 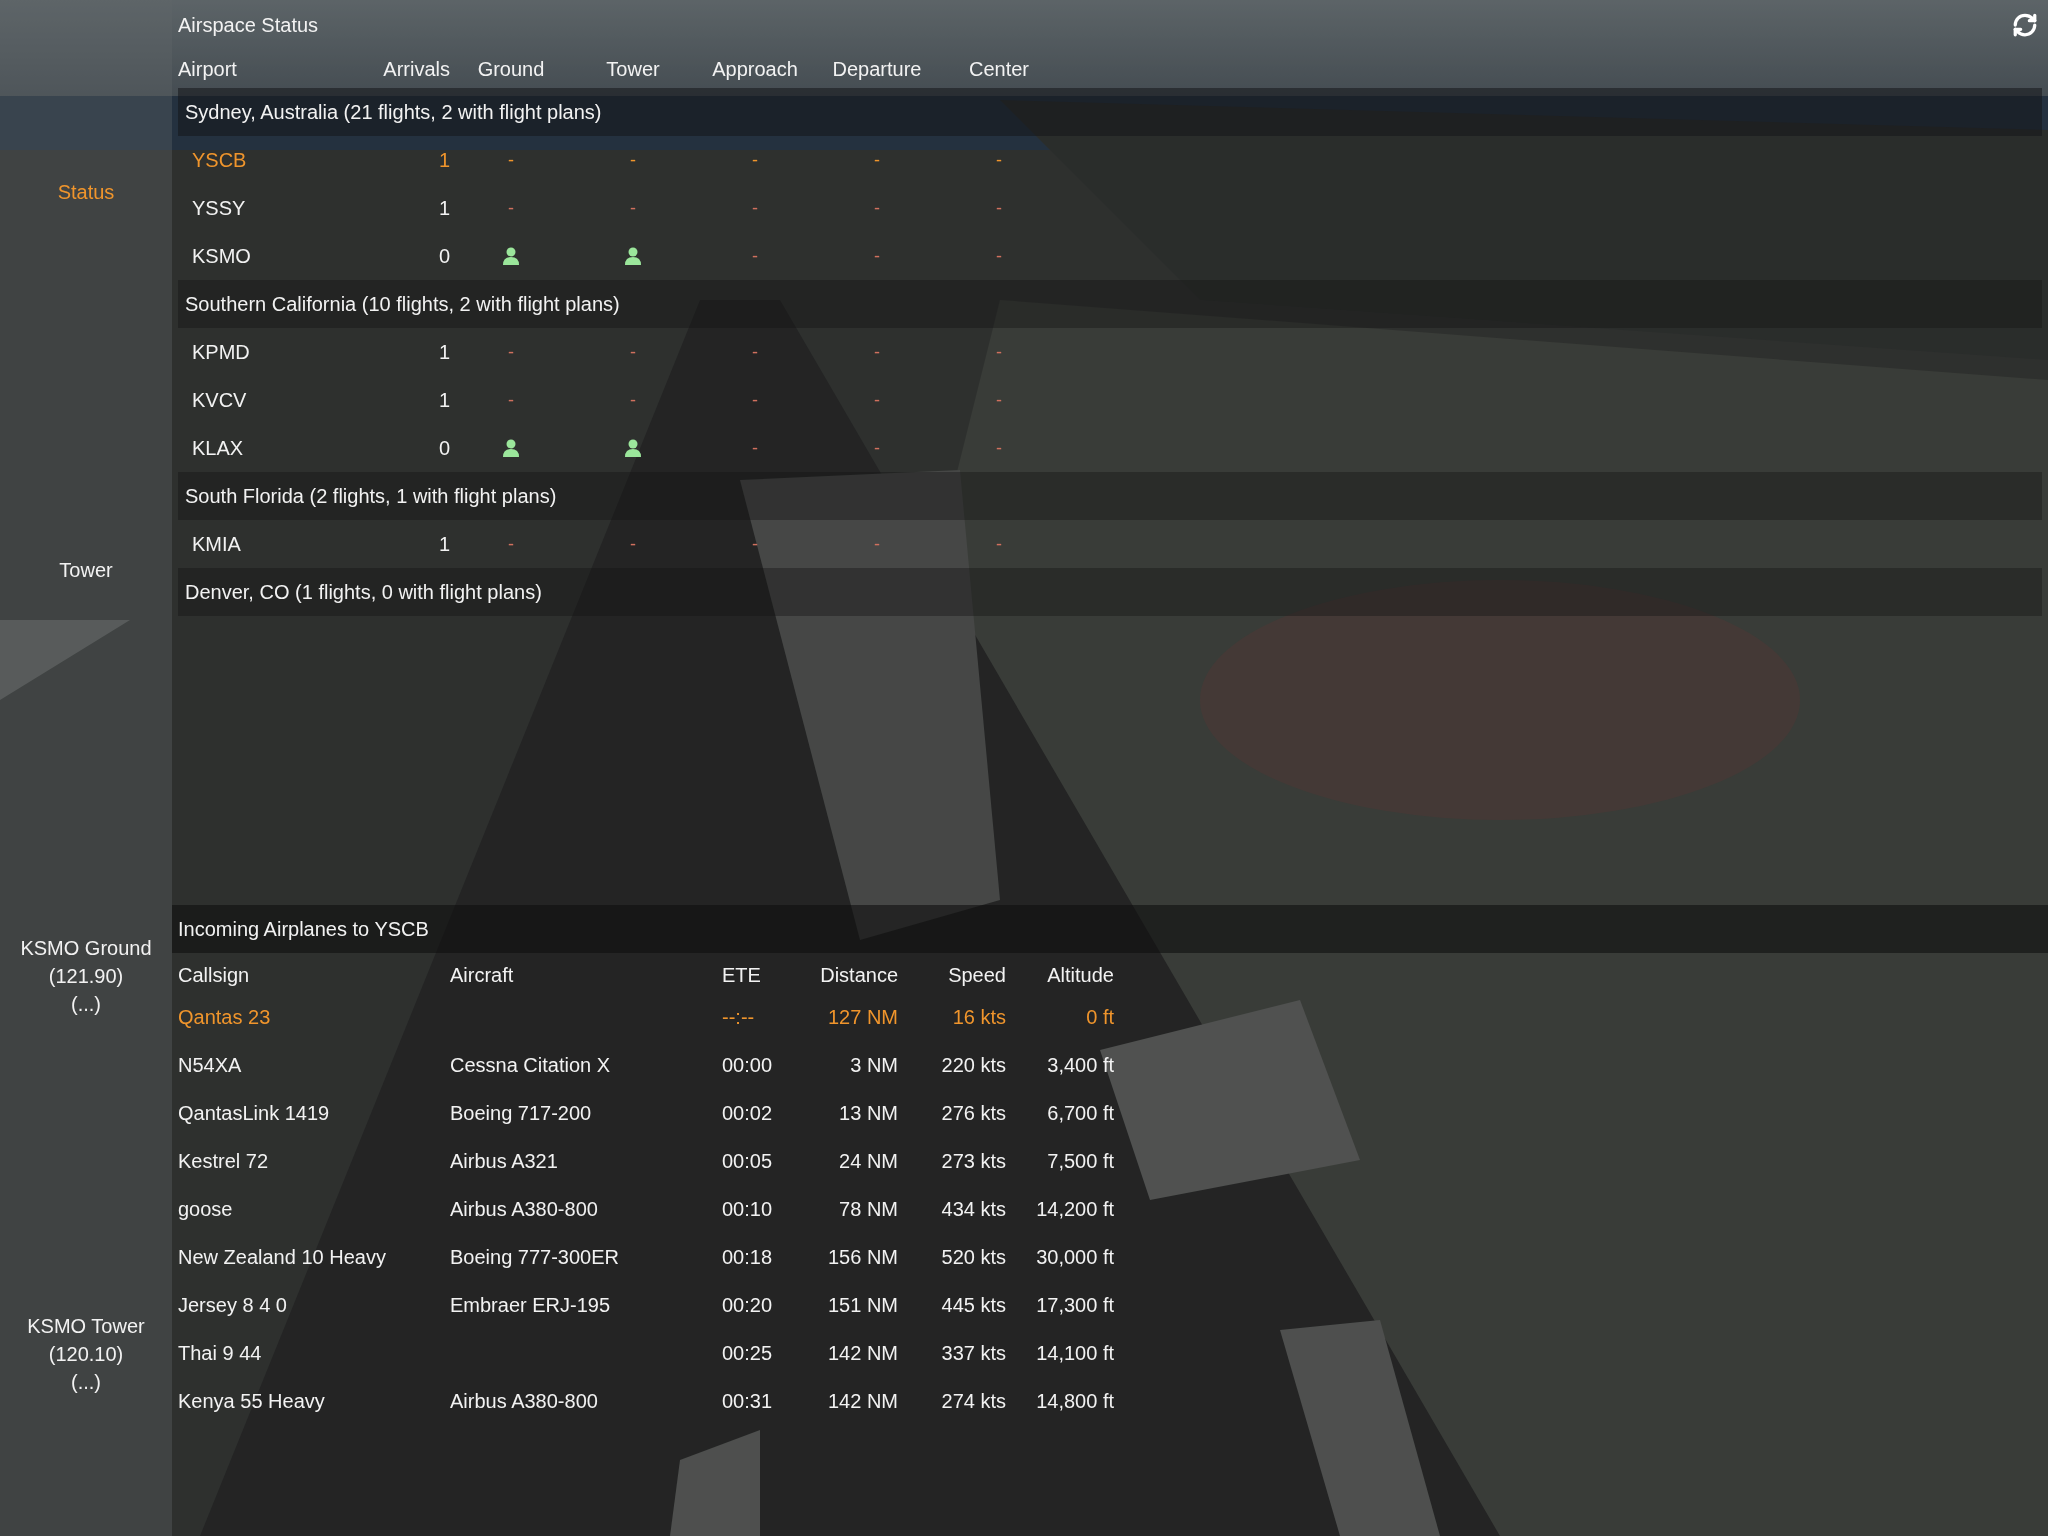 What do you see at coordinates (873, 1065) in the screenshot?
I see `table-cell-text: 3 NM` at bounding box center [873, 1065].